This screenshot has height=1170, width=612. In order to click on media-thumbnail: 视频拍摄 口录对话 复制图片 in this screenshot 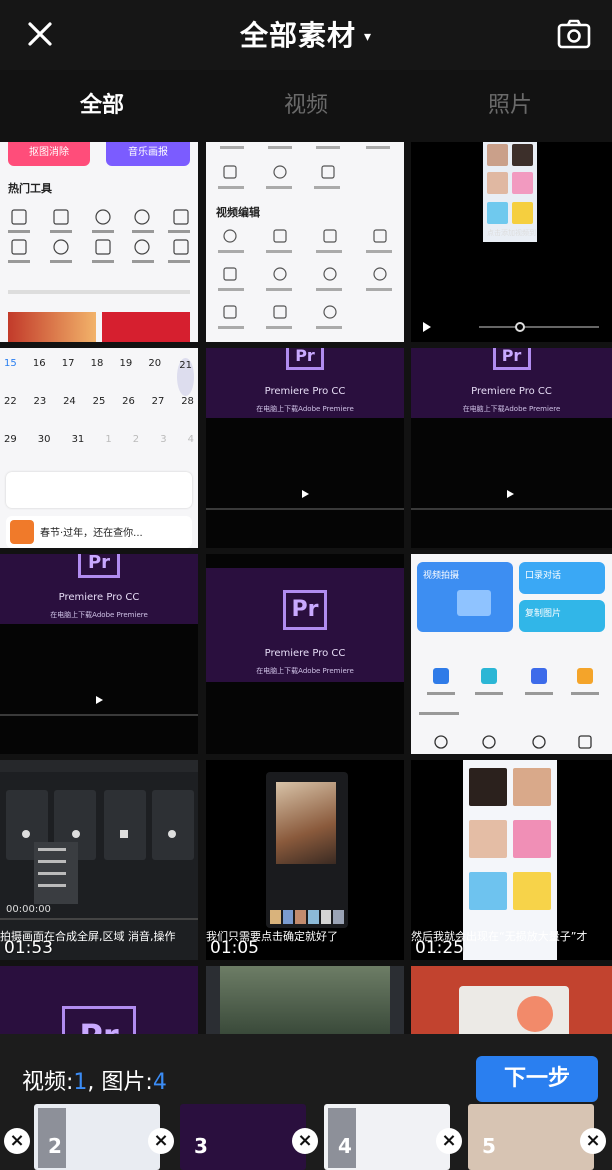, I will do `click(511, 654)`.